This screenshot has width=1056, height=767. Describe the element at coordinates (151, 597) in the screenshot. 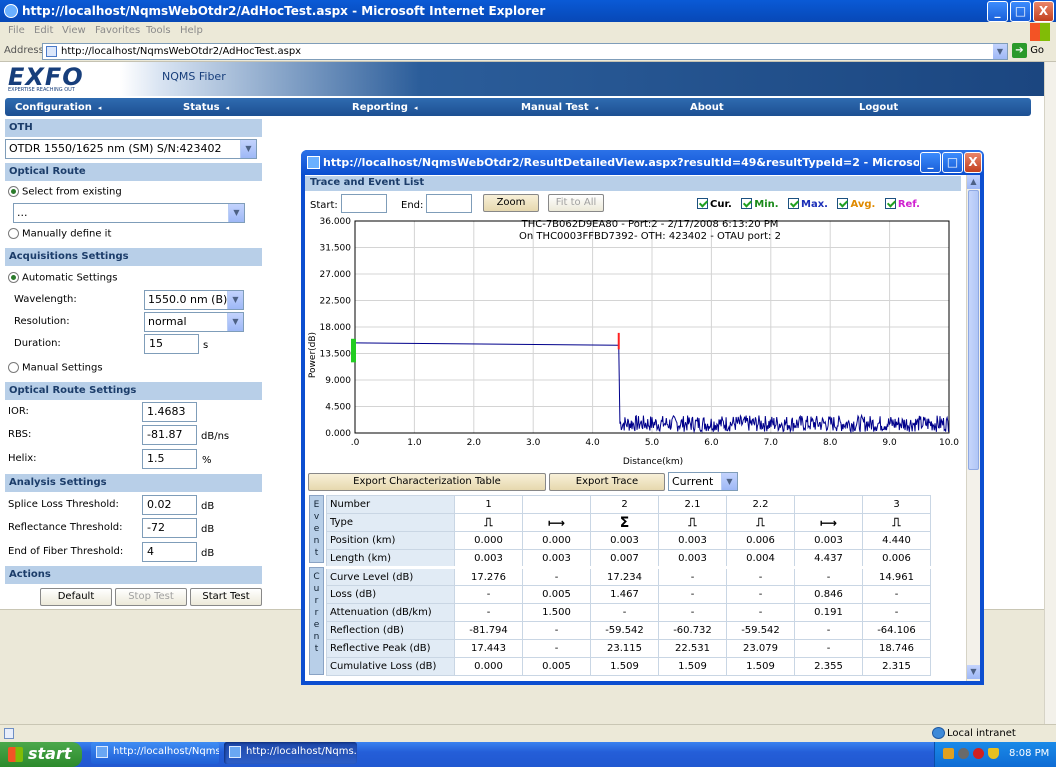

I see `stop-test-button: Stop Test` at that location.